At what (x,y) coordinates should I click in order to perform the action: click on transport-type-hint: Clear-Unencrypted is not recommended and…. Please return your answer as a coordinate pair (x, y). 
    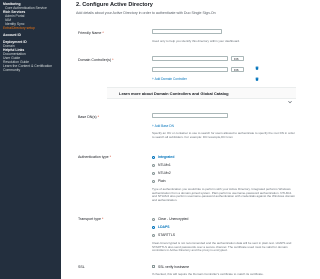
    Looking at the image, I should click on (222, 247).